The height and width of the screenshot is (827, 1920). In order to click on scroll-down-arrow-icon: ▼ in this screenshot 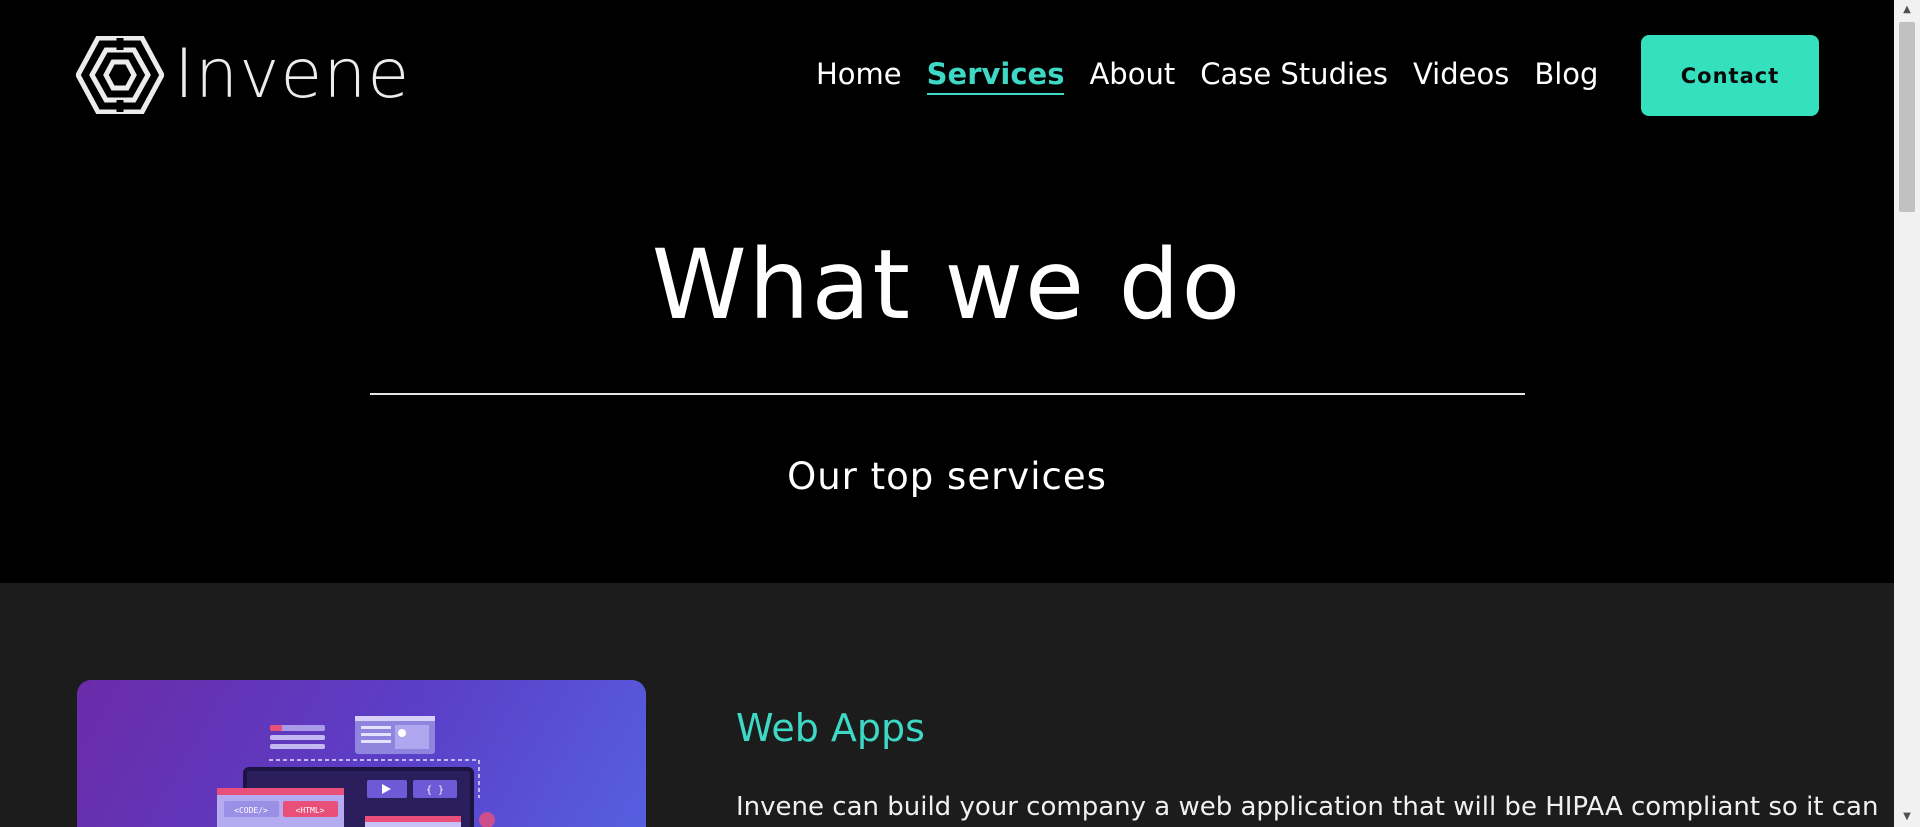, I will do `click(1907, 817)`.